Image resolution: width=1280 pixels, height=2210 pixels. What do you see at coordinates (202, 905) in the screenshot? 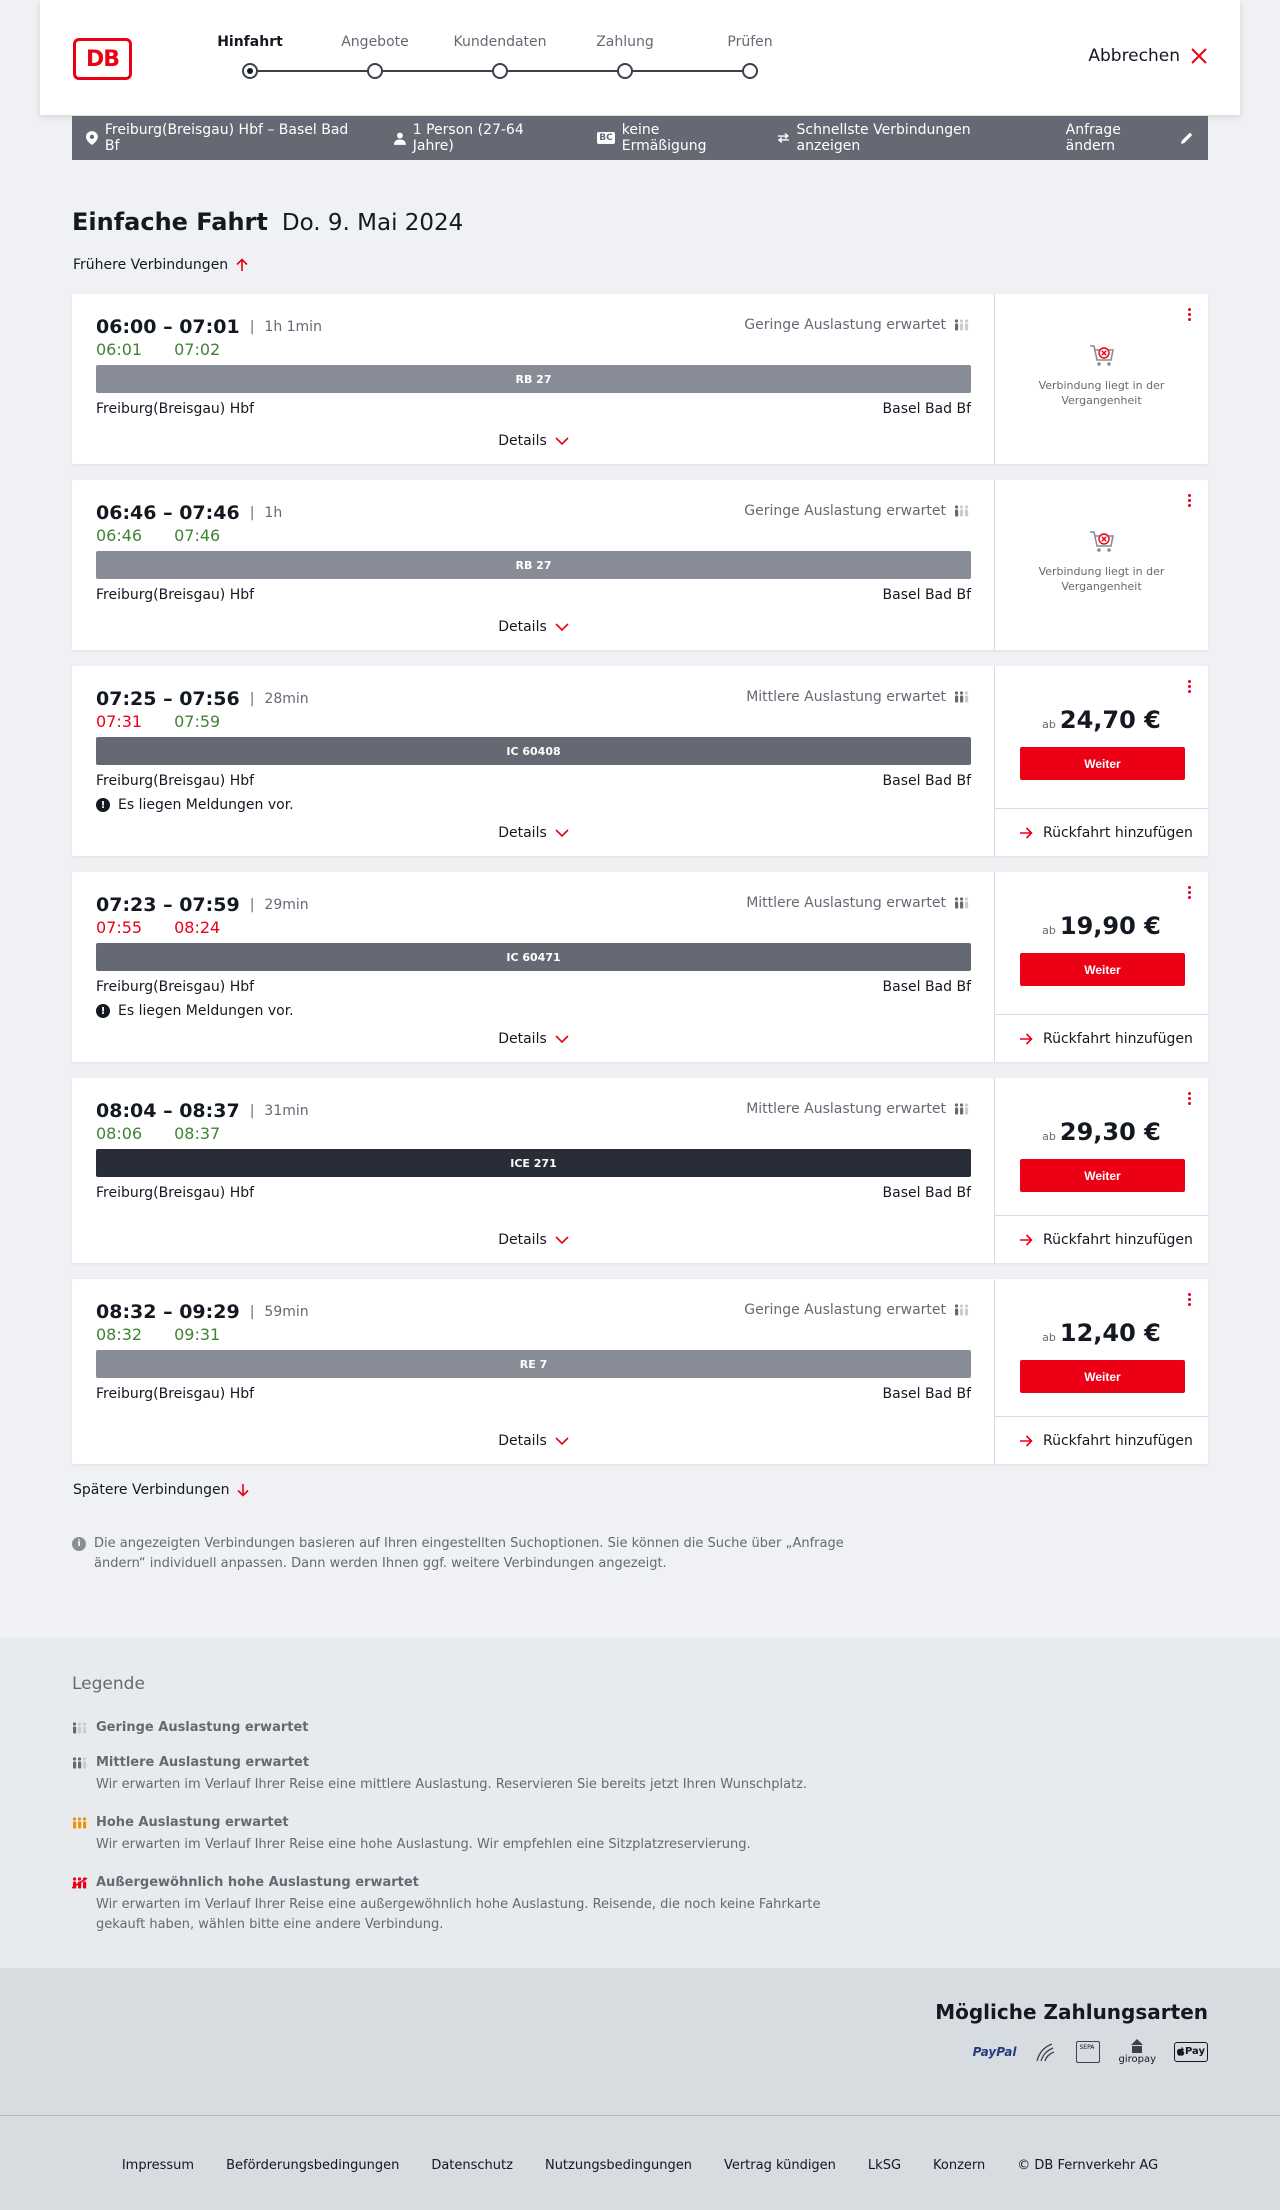
I see `schedule-times: 07:23 – 07:59 | 29min` at bounding box center [202, 905].